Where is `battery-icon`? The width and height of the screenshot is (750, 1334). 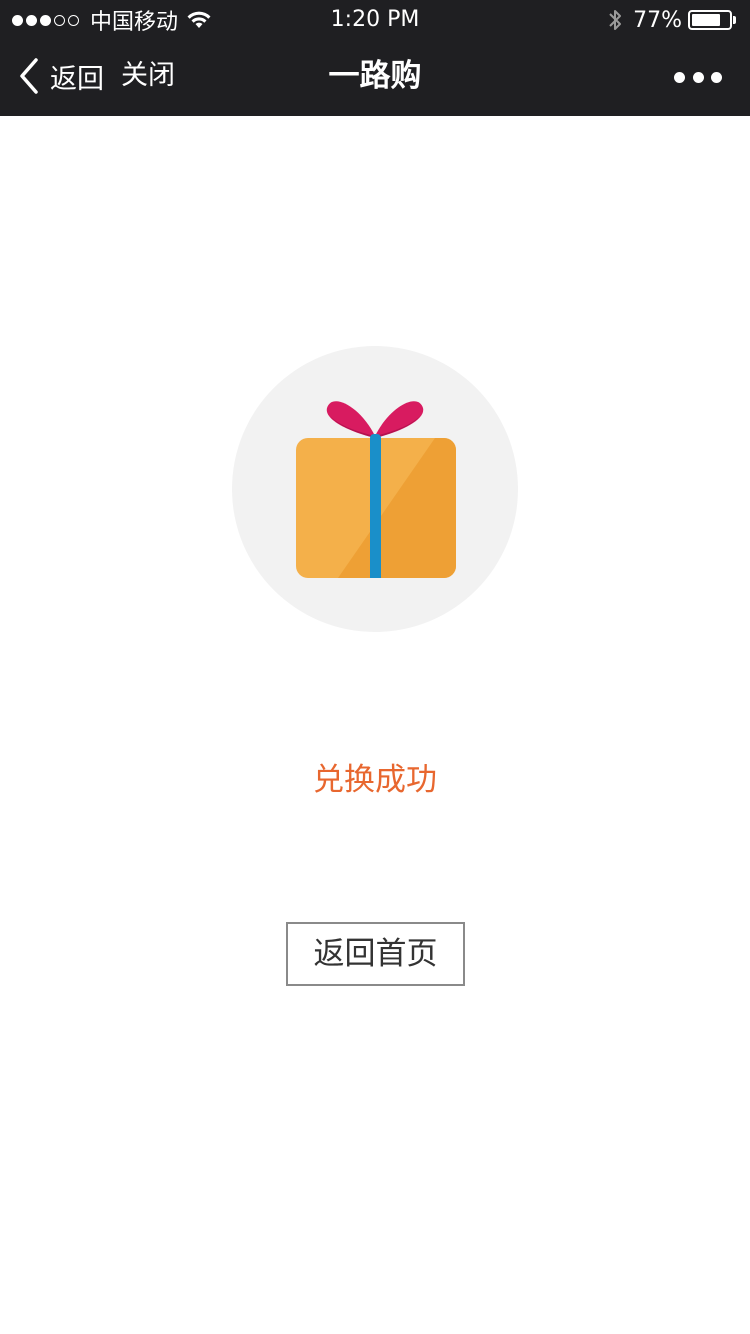
battery-icon is located at coordinates (710, 20).